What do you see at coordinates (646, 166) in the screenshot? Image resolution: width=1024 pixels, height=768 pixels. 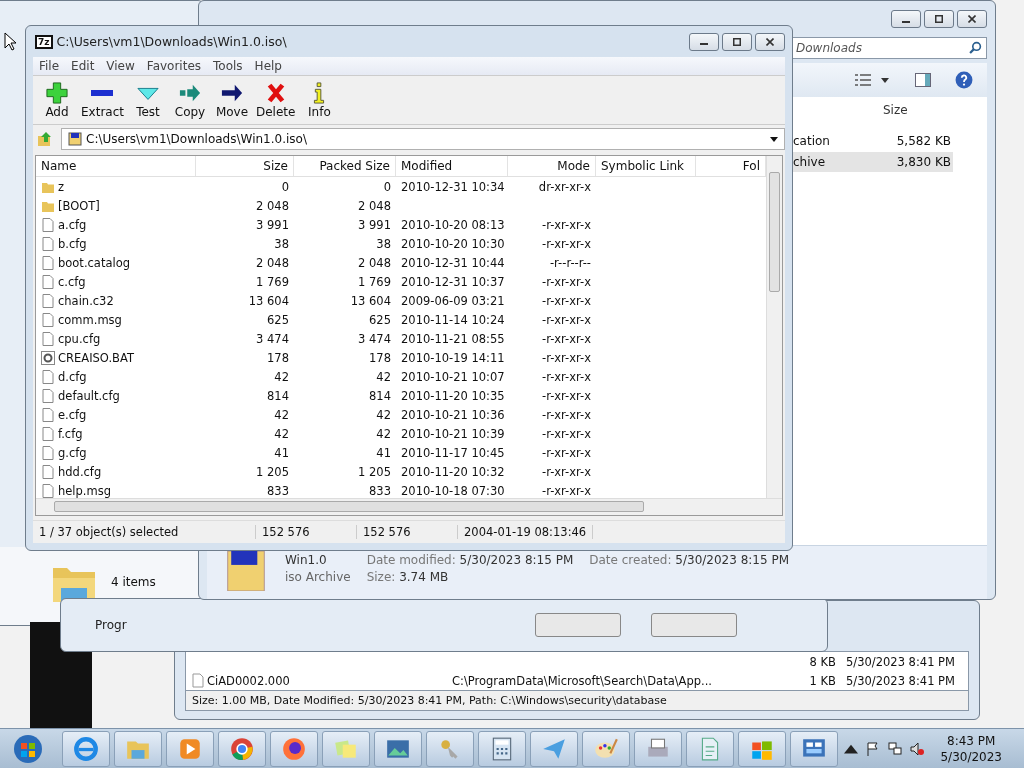 I see `column-header: Symbolic Link` at bounding box center [646, 166].